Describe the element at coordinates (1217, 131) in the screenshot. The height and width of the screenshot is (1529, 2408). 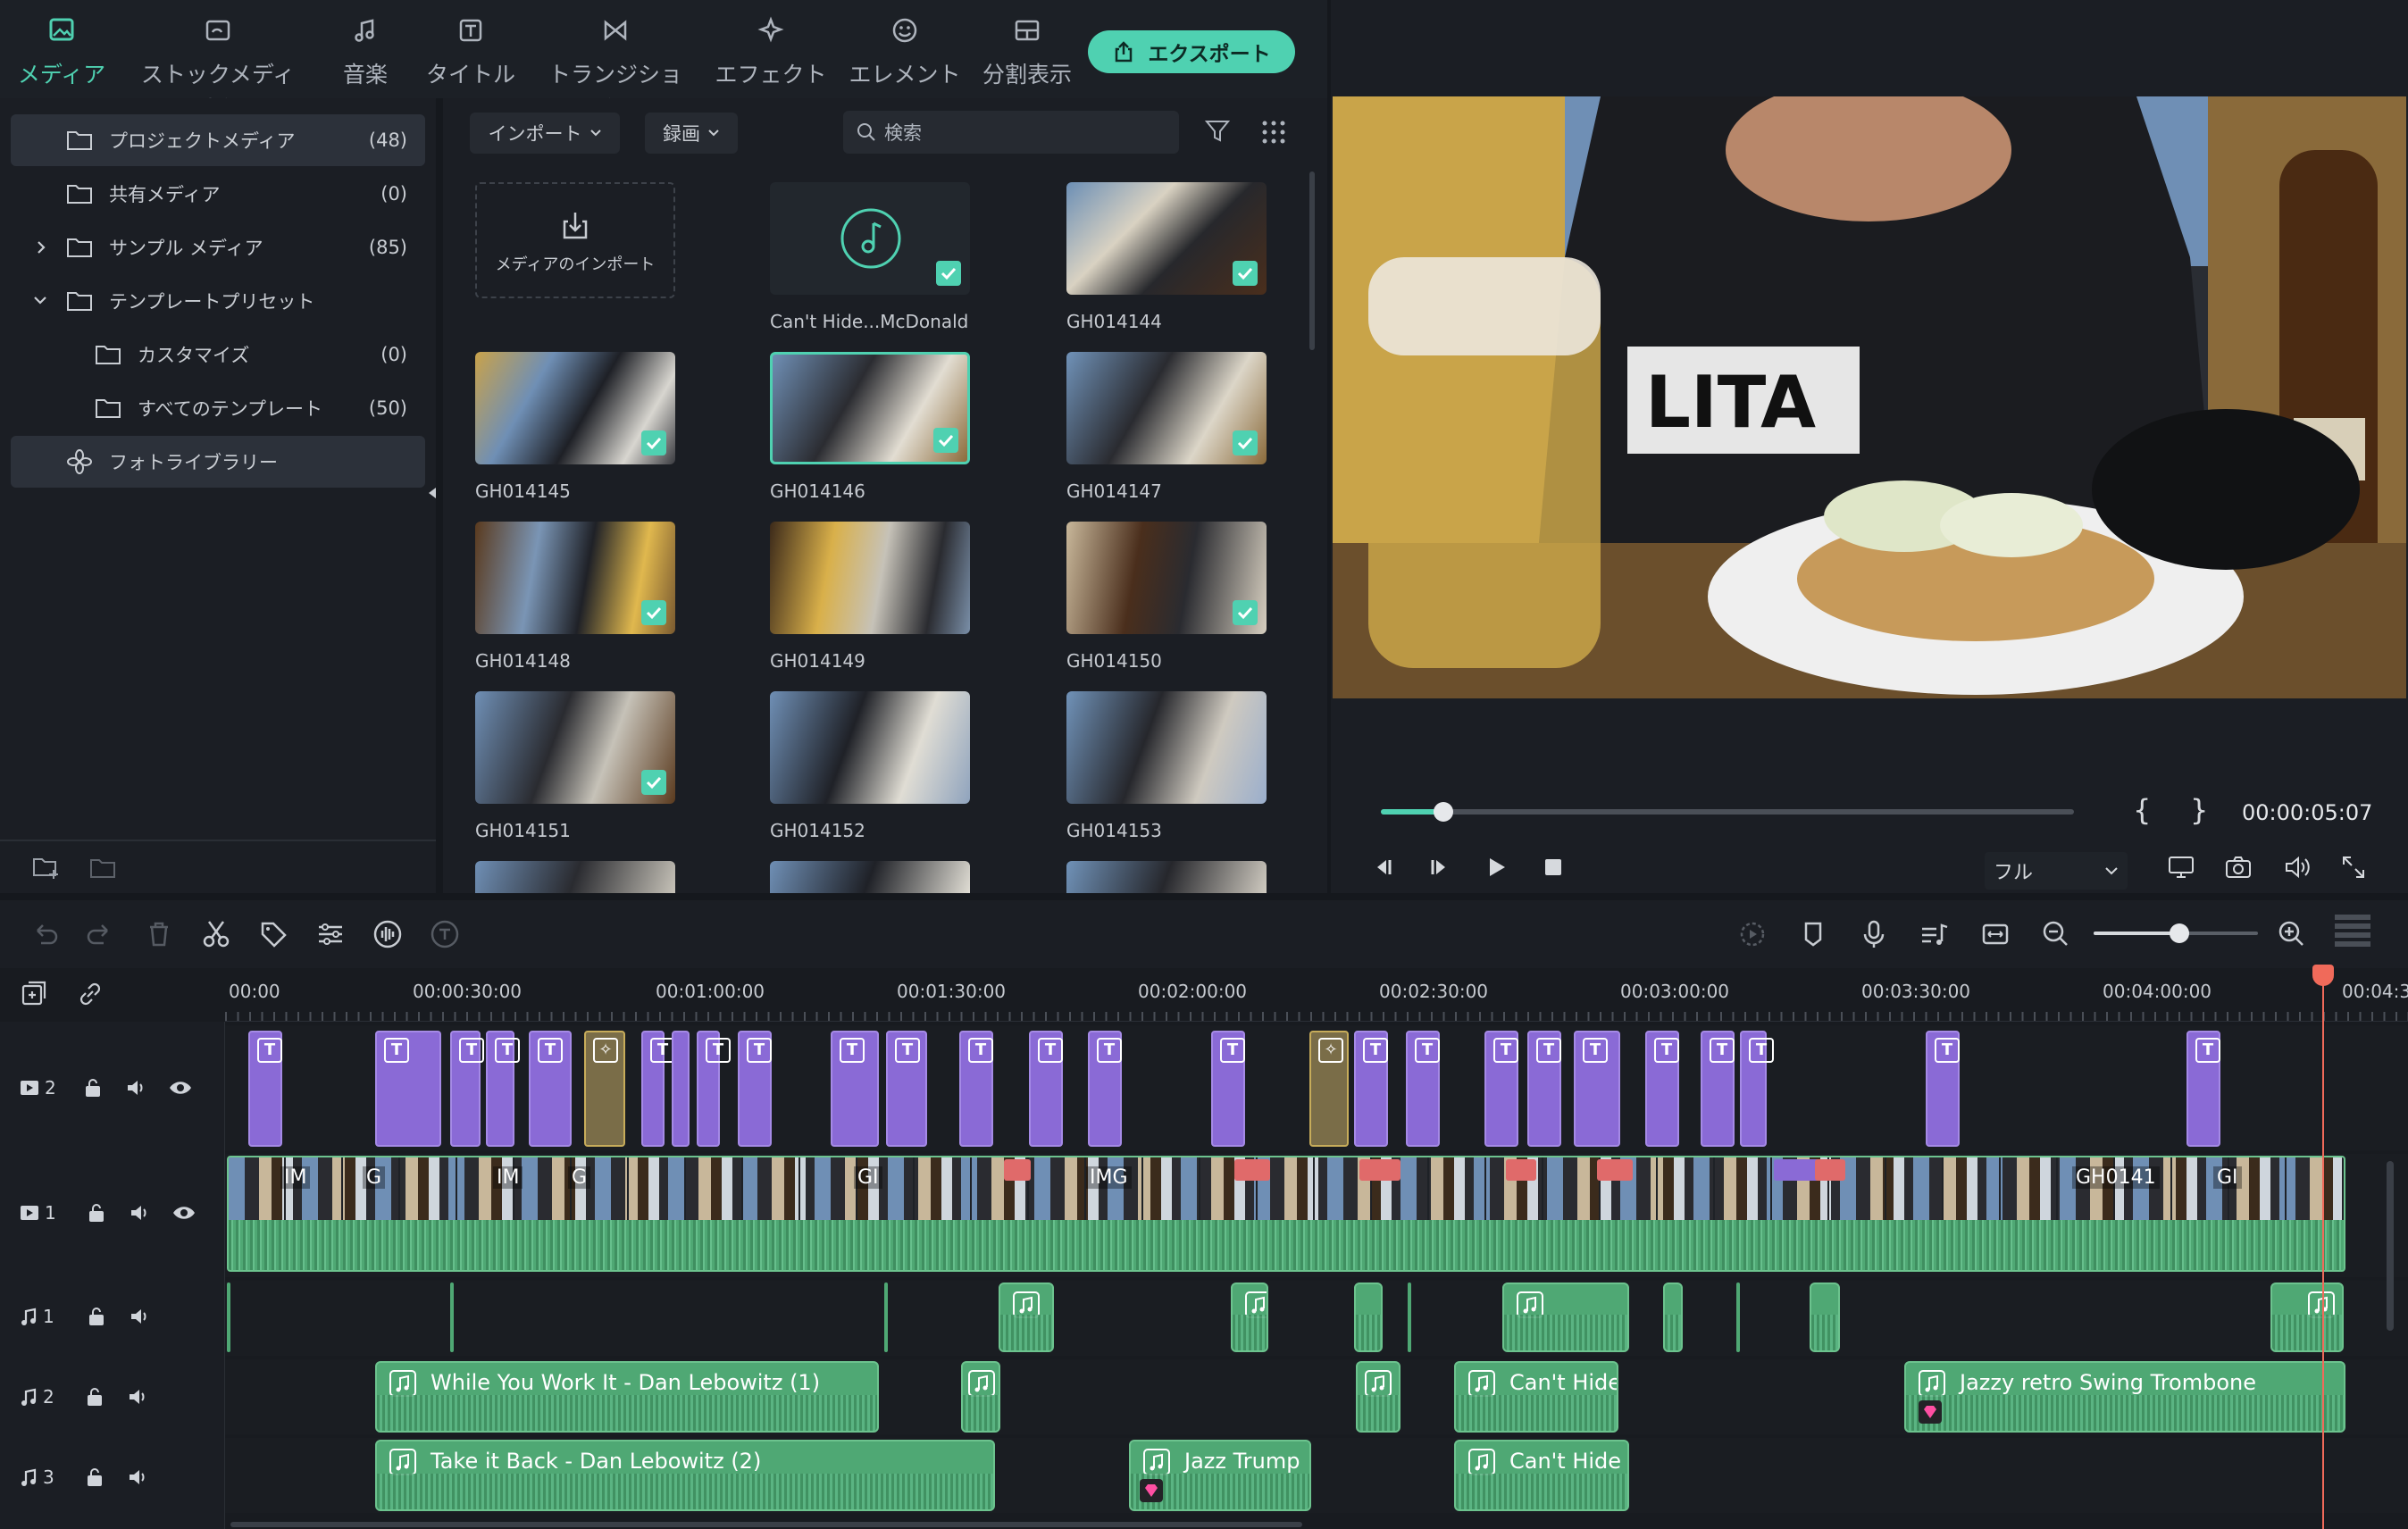
I see `filter-icon` at that location.